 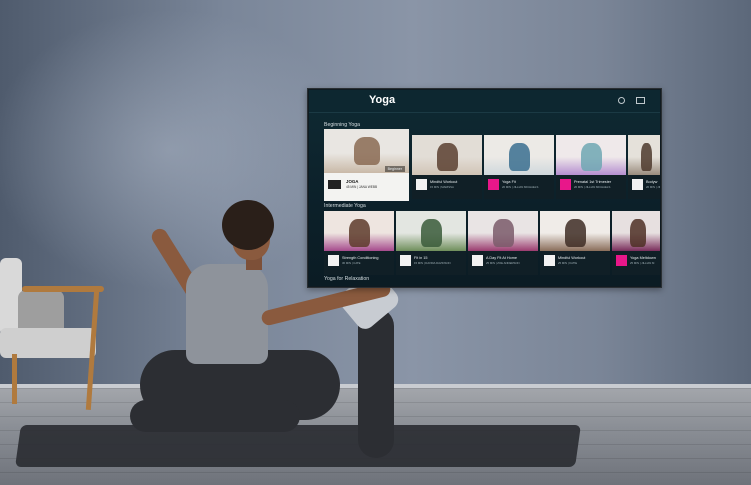 I want to click on video-card: Bodyw20 MIN | JILLIAN M, so click(x=644, y=167).